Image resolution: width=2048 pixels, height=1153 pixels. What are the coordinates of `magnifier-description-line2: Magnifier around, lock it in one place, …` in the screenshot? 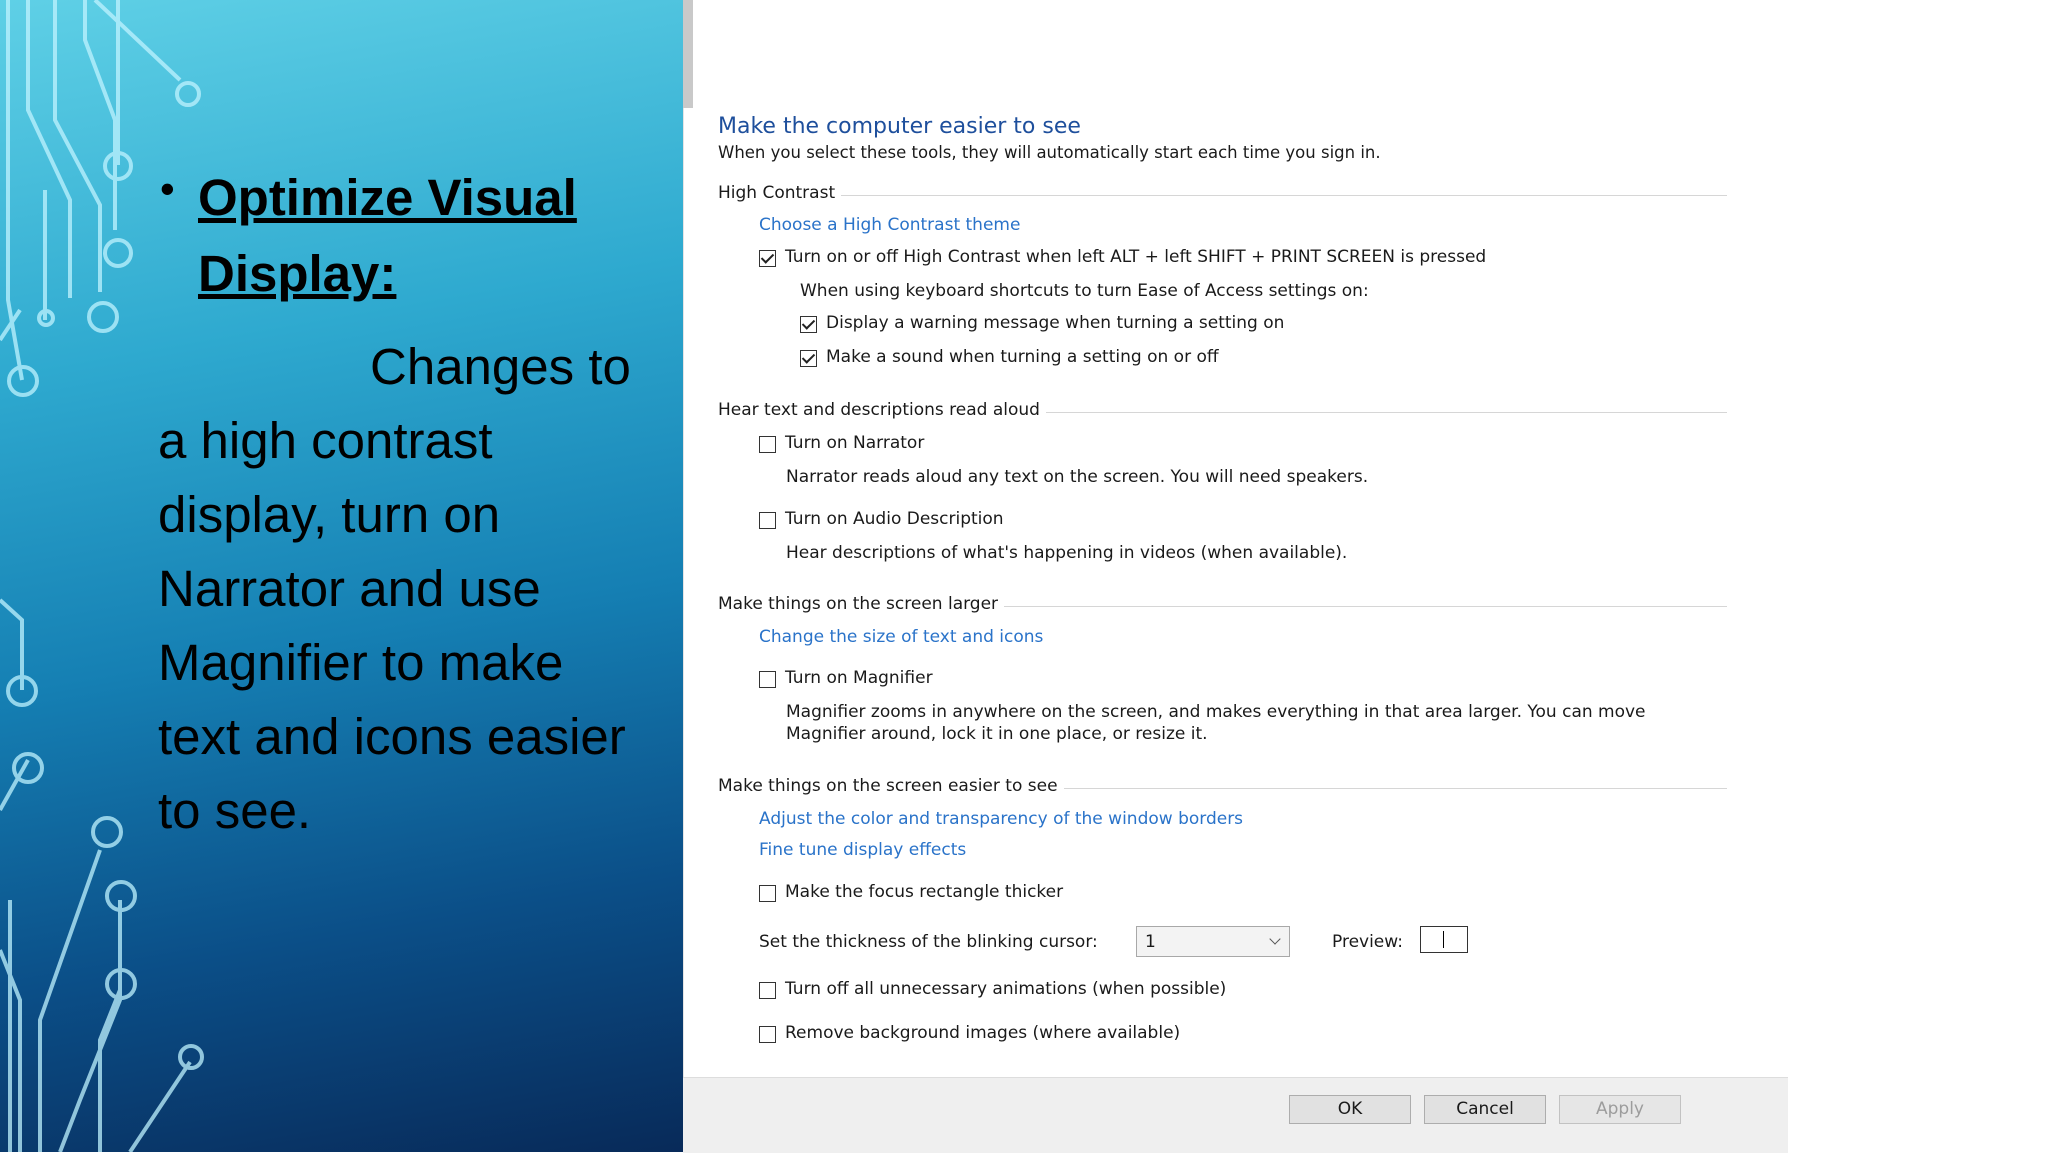 It's located at (997, 734).